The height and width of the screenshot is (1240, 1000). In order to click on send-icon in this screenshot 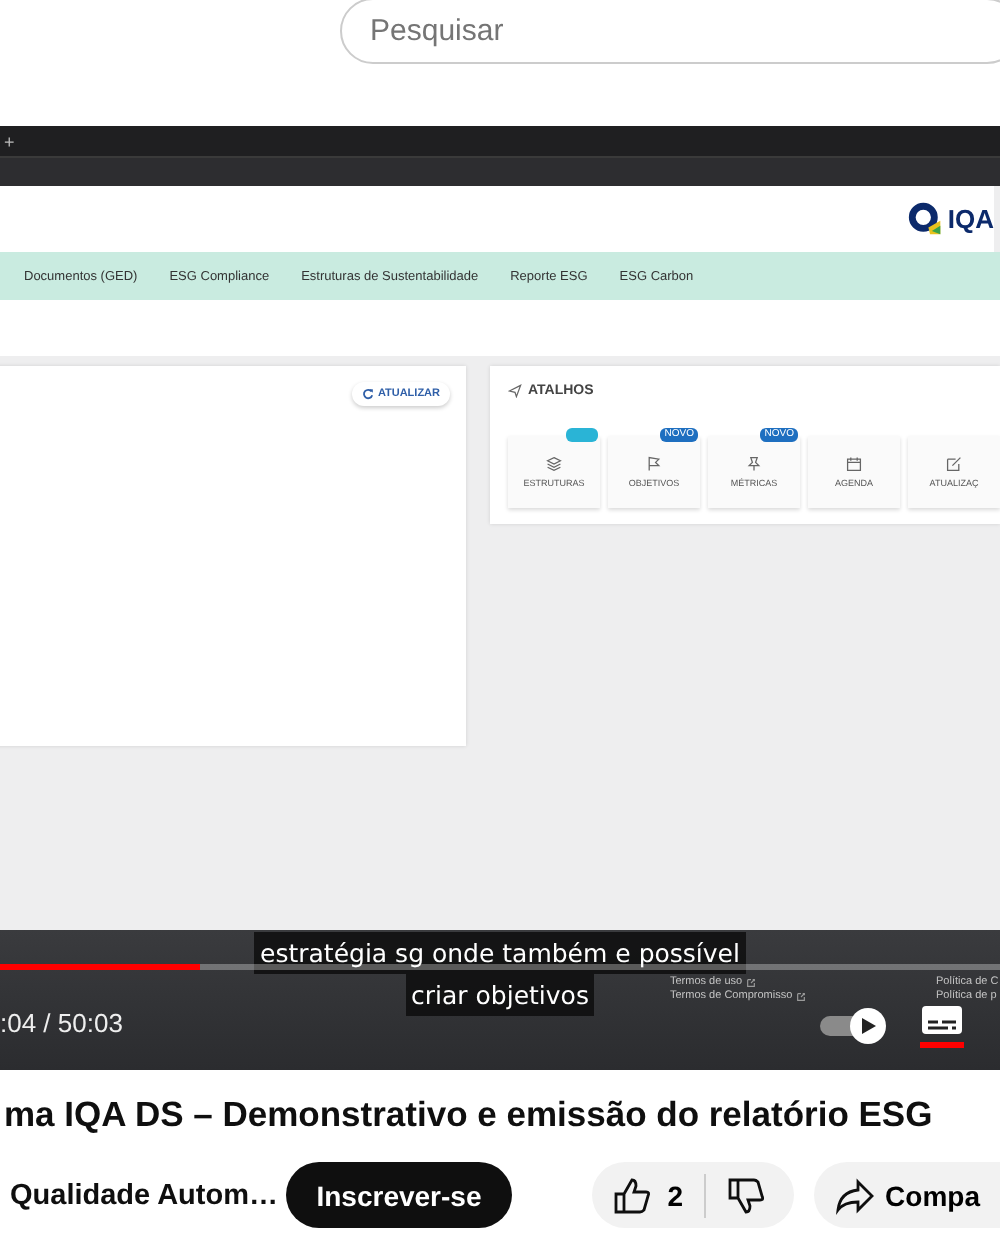, I will do `click(515, 391)`.